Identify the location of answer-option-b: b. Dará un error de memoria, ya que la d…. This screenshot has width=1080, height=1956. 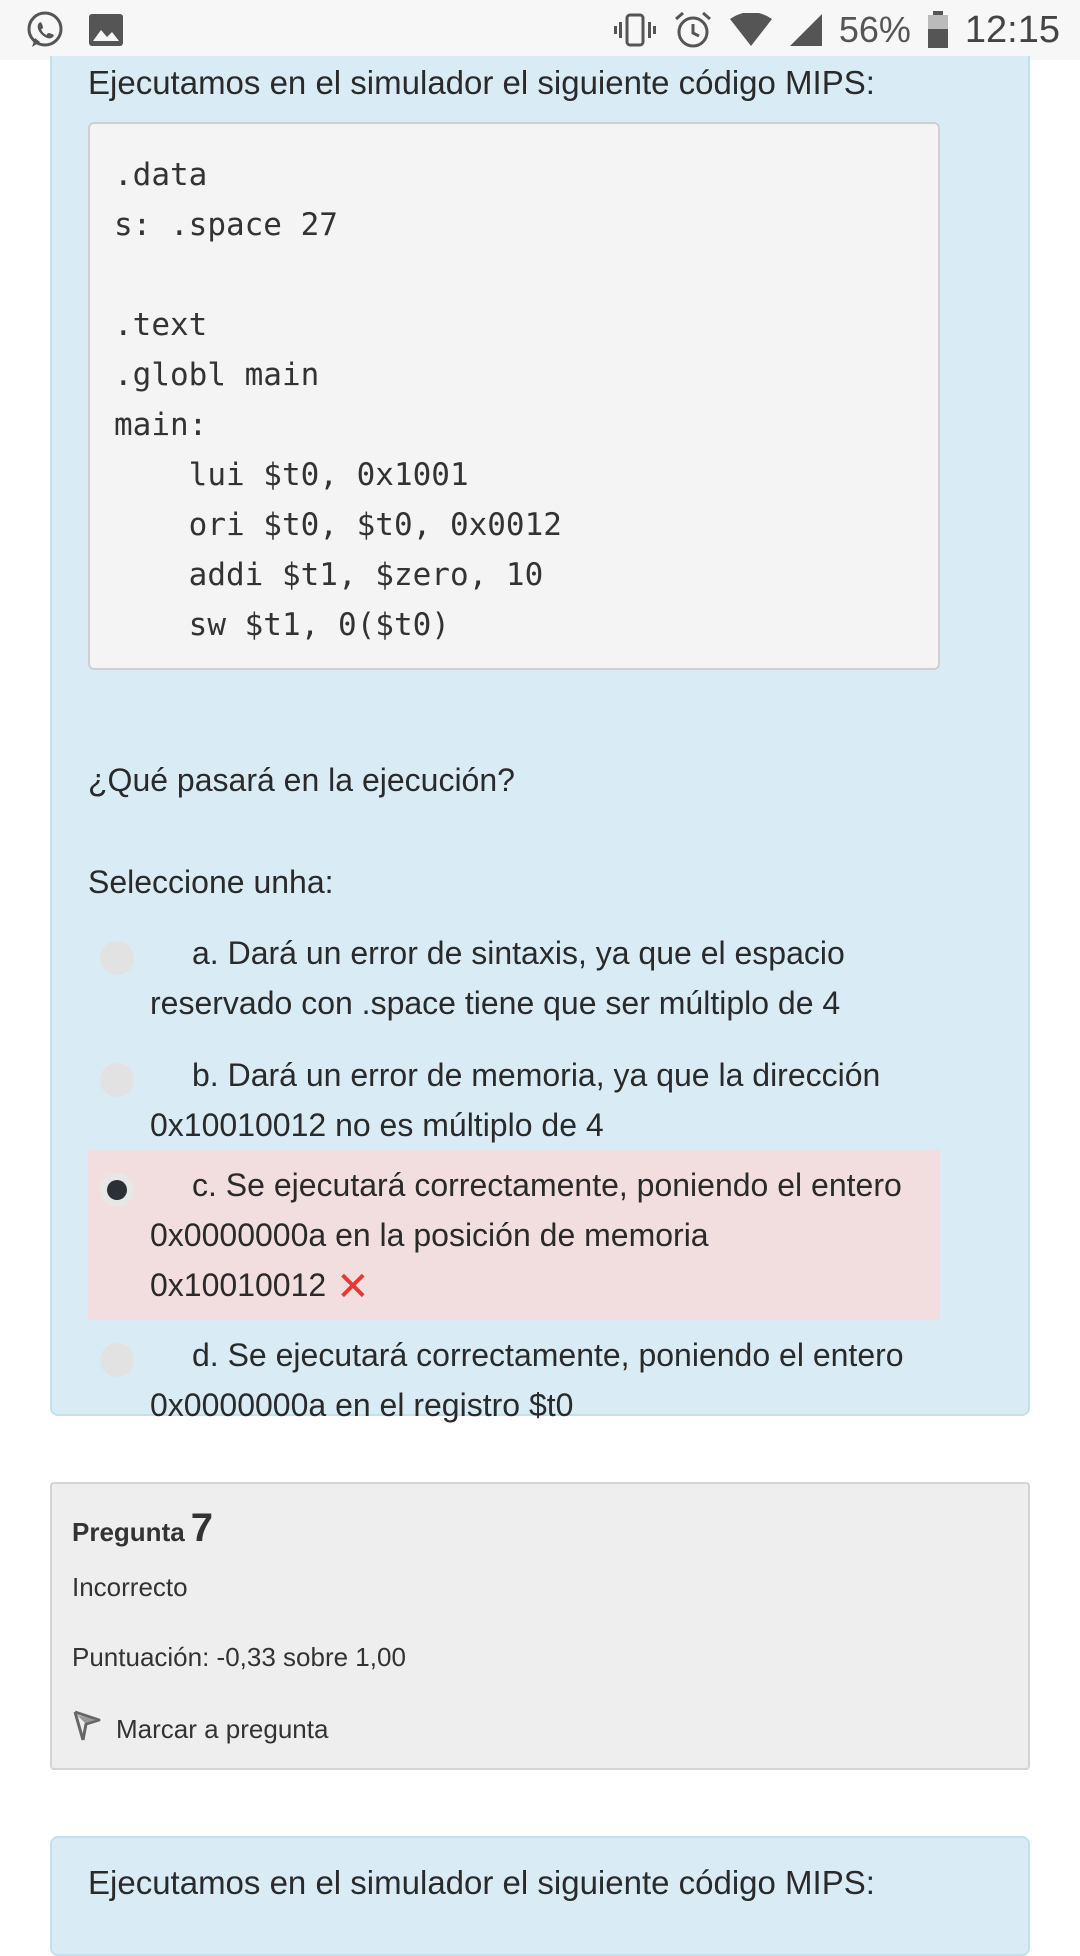
(514, 1100).